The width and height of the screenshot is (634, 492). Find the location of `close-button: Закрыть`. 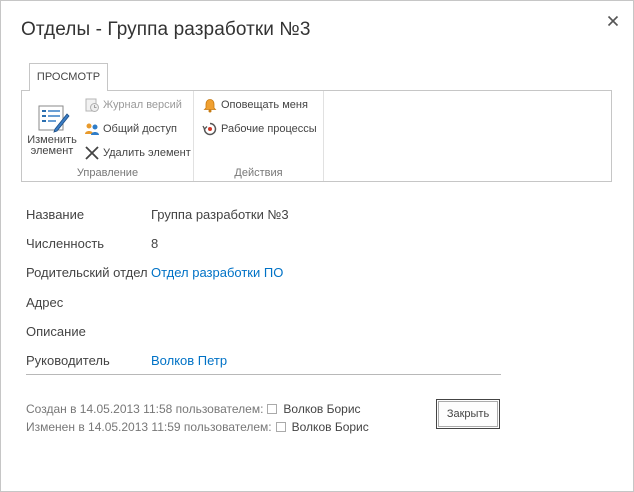

close-button: Закрыть is located at coordinates (468, 414).